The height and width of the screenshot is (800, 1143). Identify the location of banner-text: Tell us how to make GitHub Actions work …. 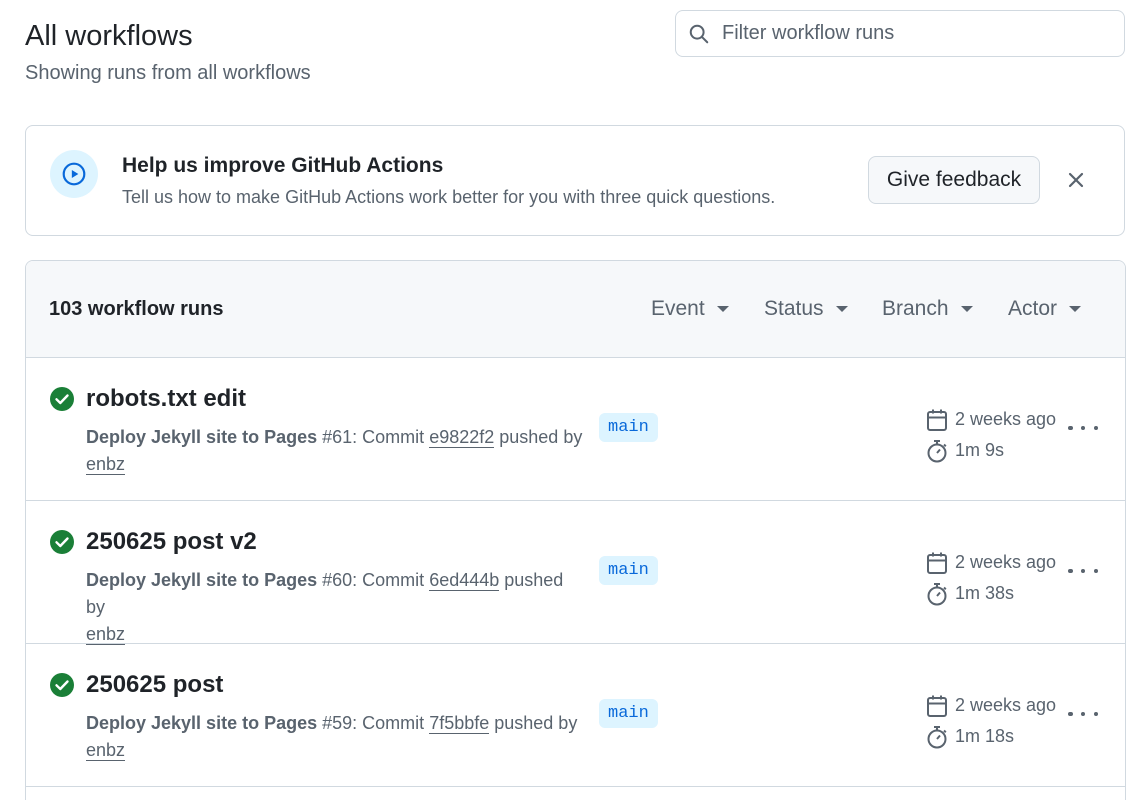
(449, 197).